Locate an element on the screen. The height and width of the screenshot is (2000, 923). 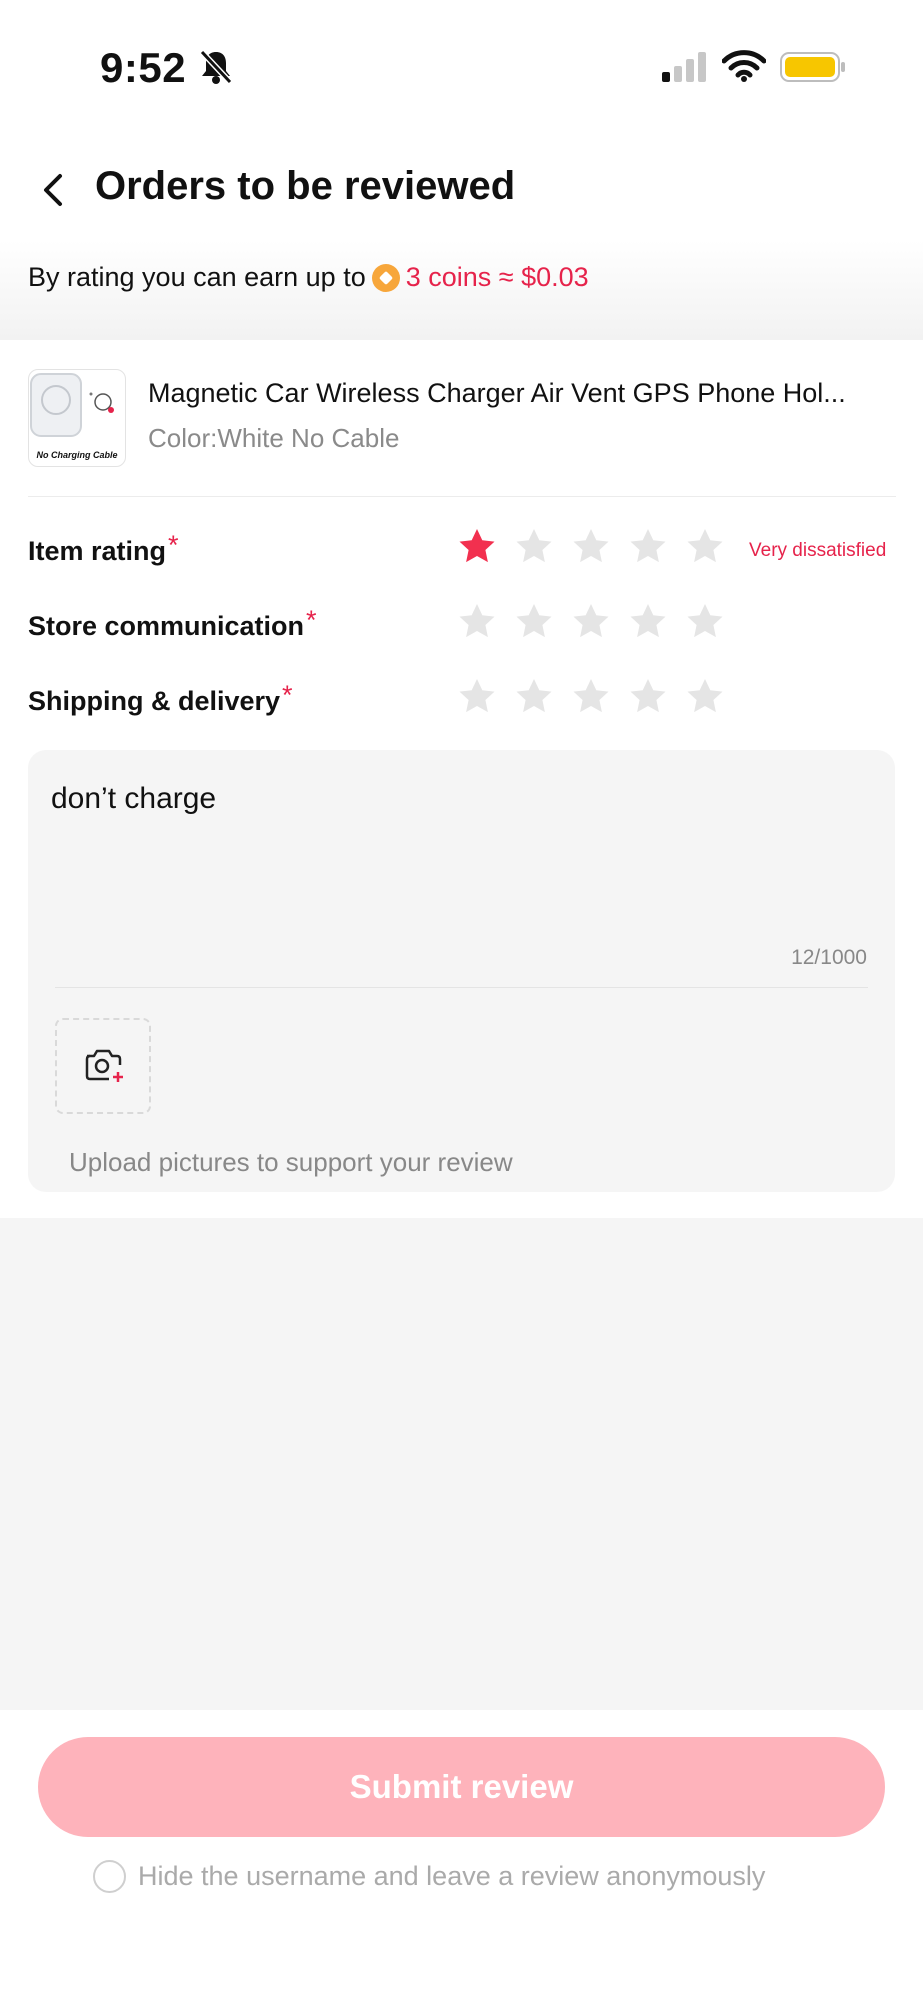
bell-muted-icon is located at coordinates (216, 67).